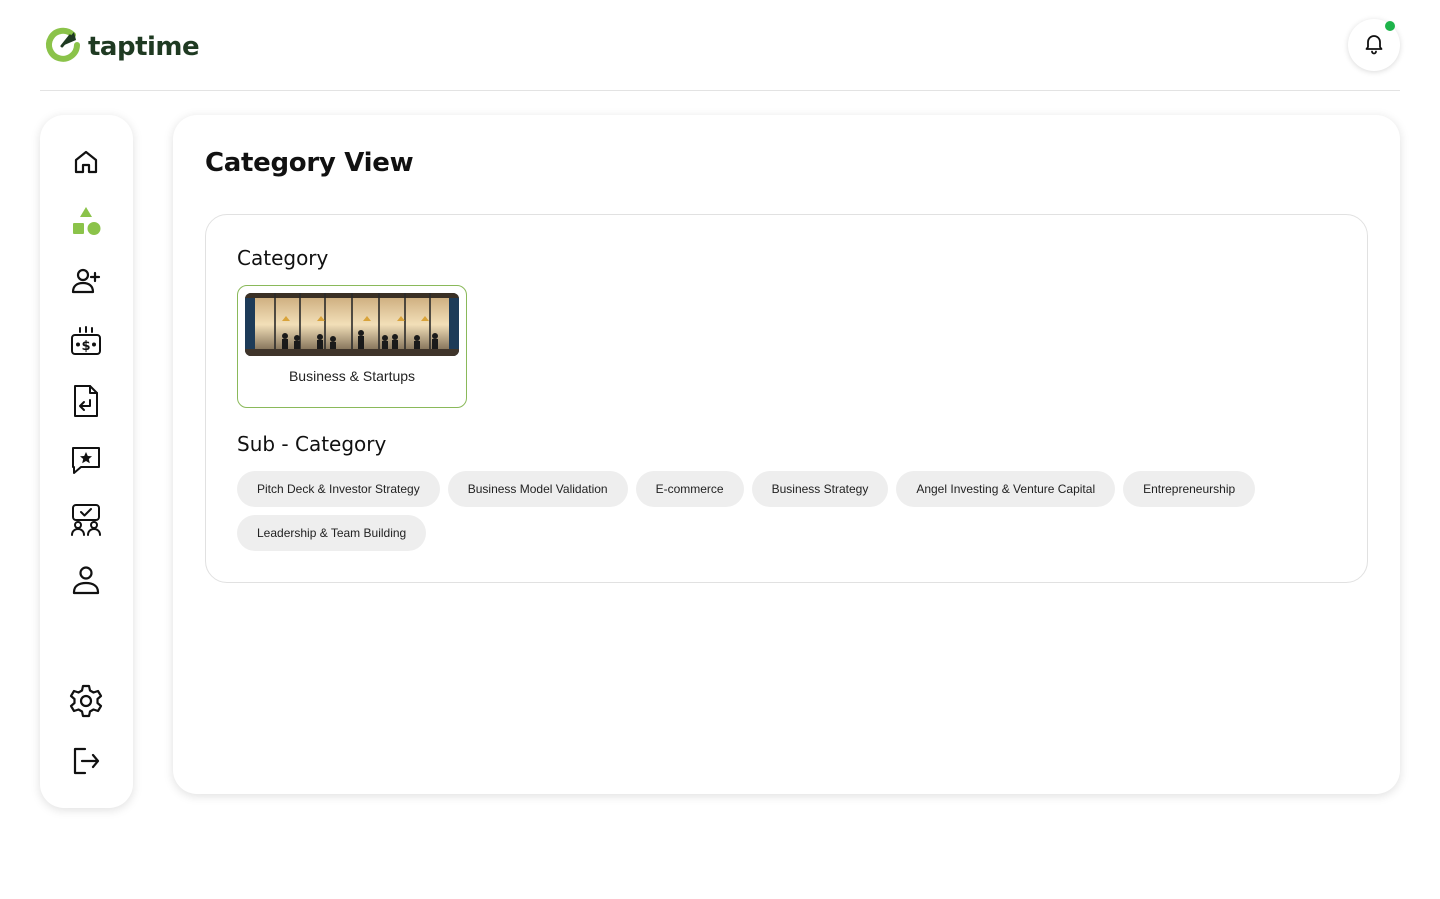 The width and height of the screenshot is (1440, 899). I want to click on subcategory-heading: Sub - Category, so click(312, 444).